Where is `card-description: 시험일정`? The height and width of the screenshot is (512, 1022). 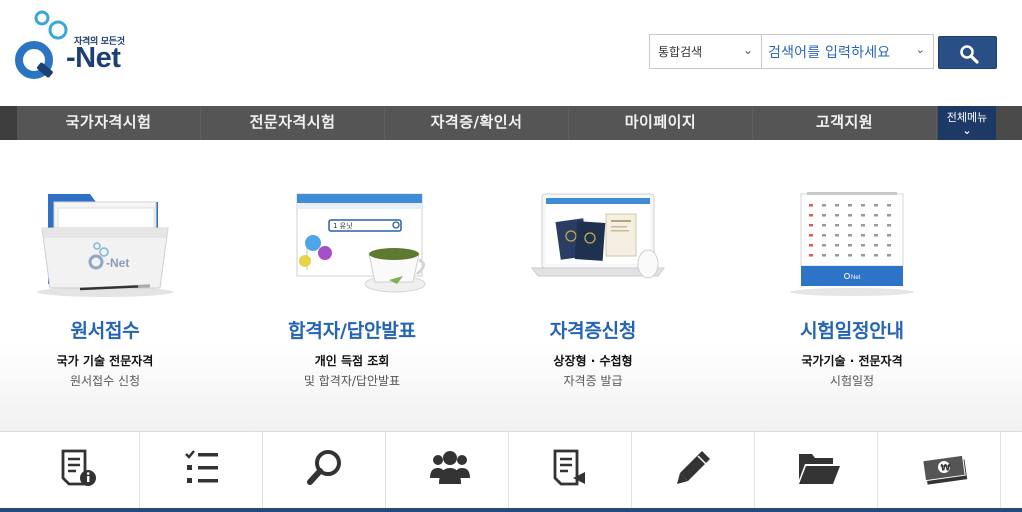
card-description: 시험일정 is located at coordinates (852, 381).